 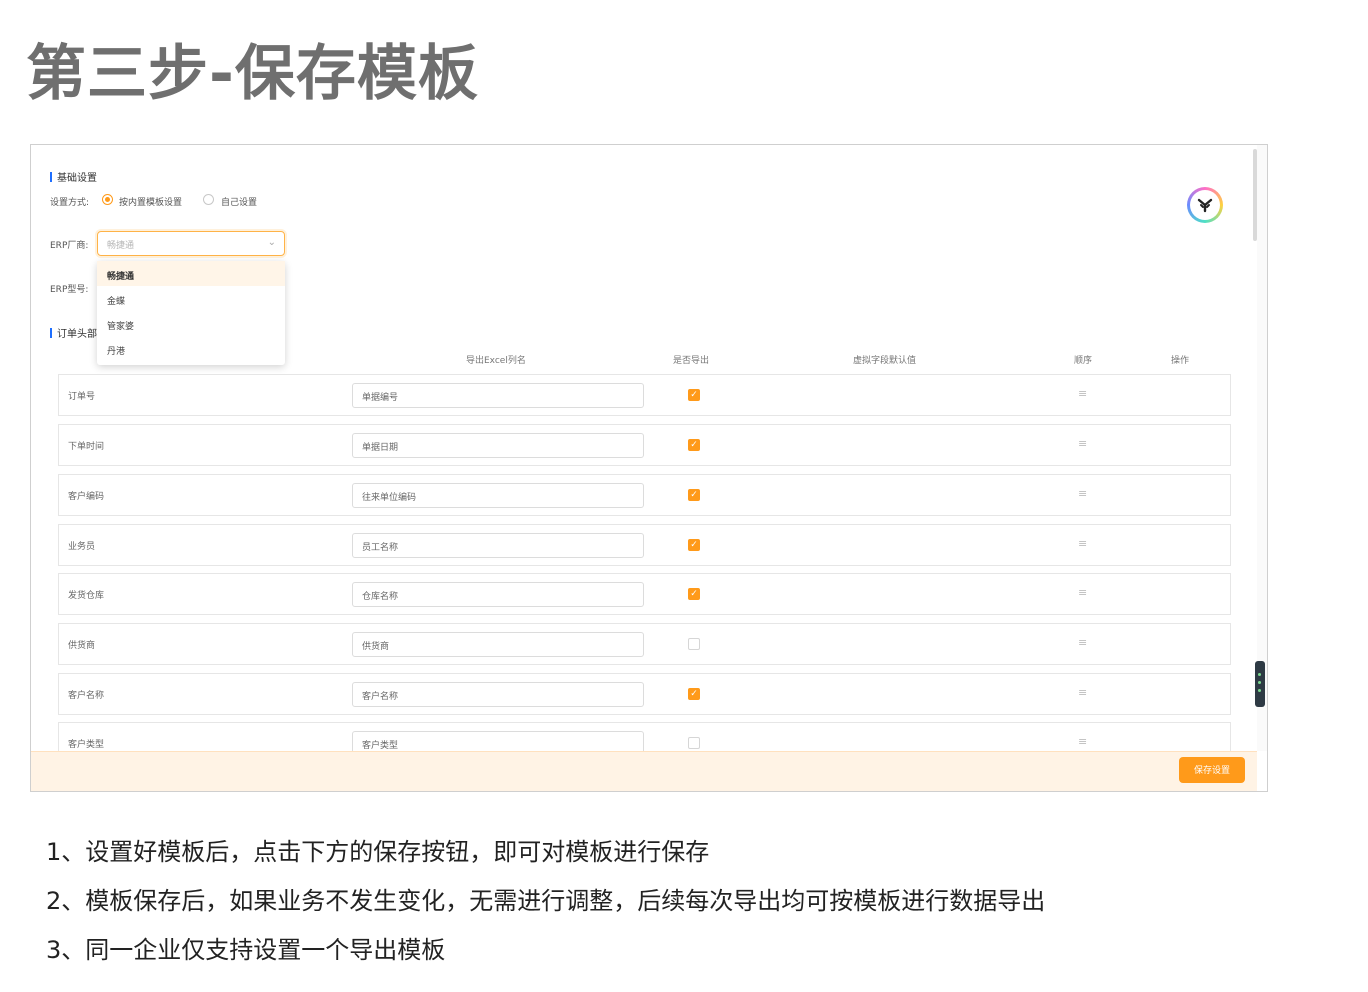 What do you see at coordinates (885, 361) in the screenshot?
I see `col-header-virtual-default: 虚拟字段默认值` at bounding box center [885, 361].